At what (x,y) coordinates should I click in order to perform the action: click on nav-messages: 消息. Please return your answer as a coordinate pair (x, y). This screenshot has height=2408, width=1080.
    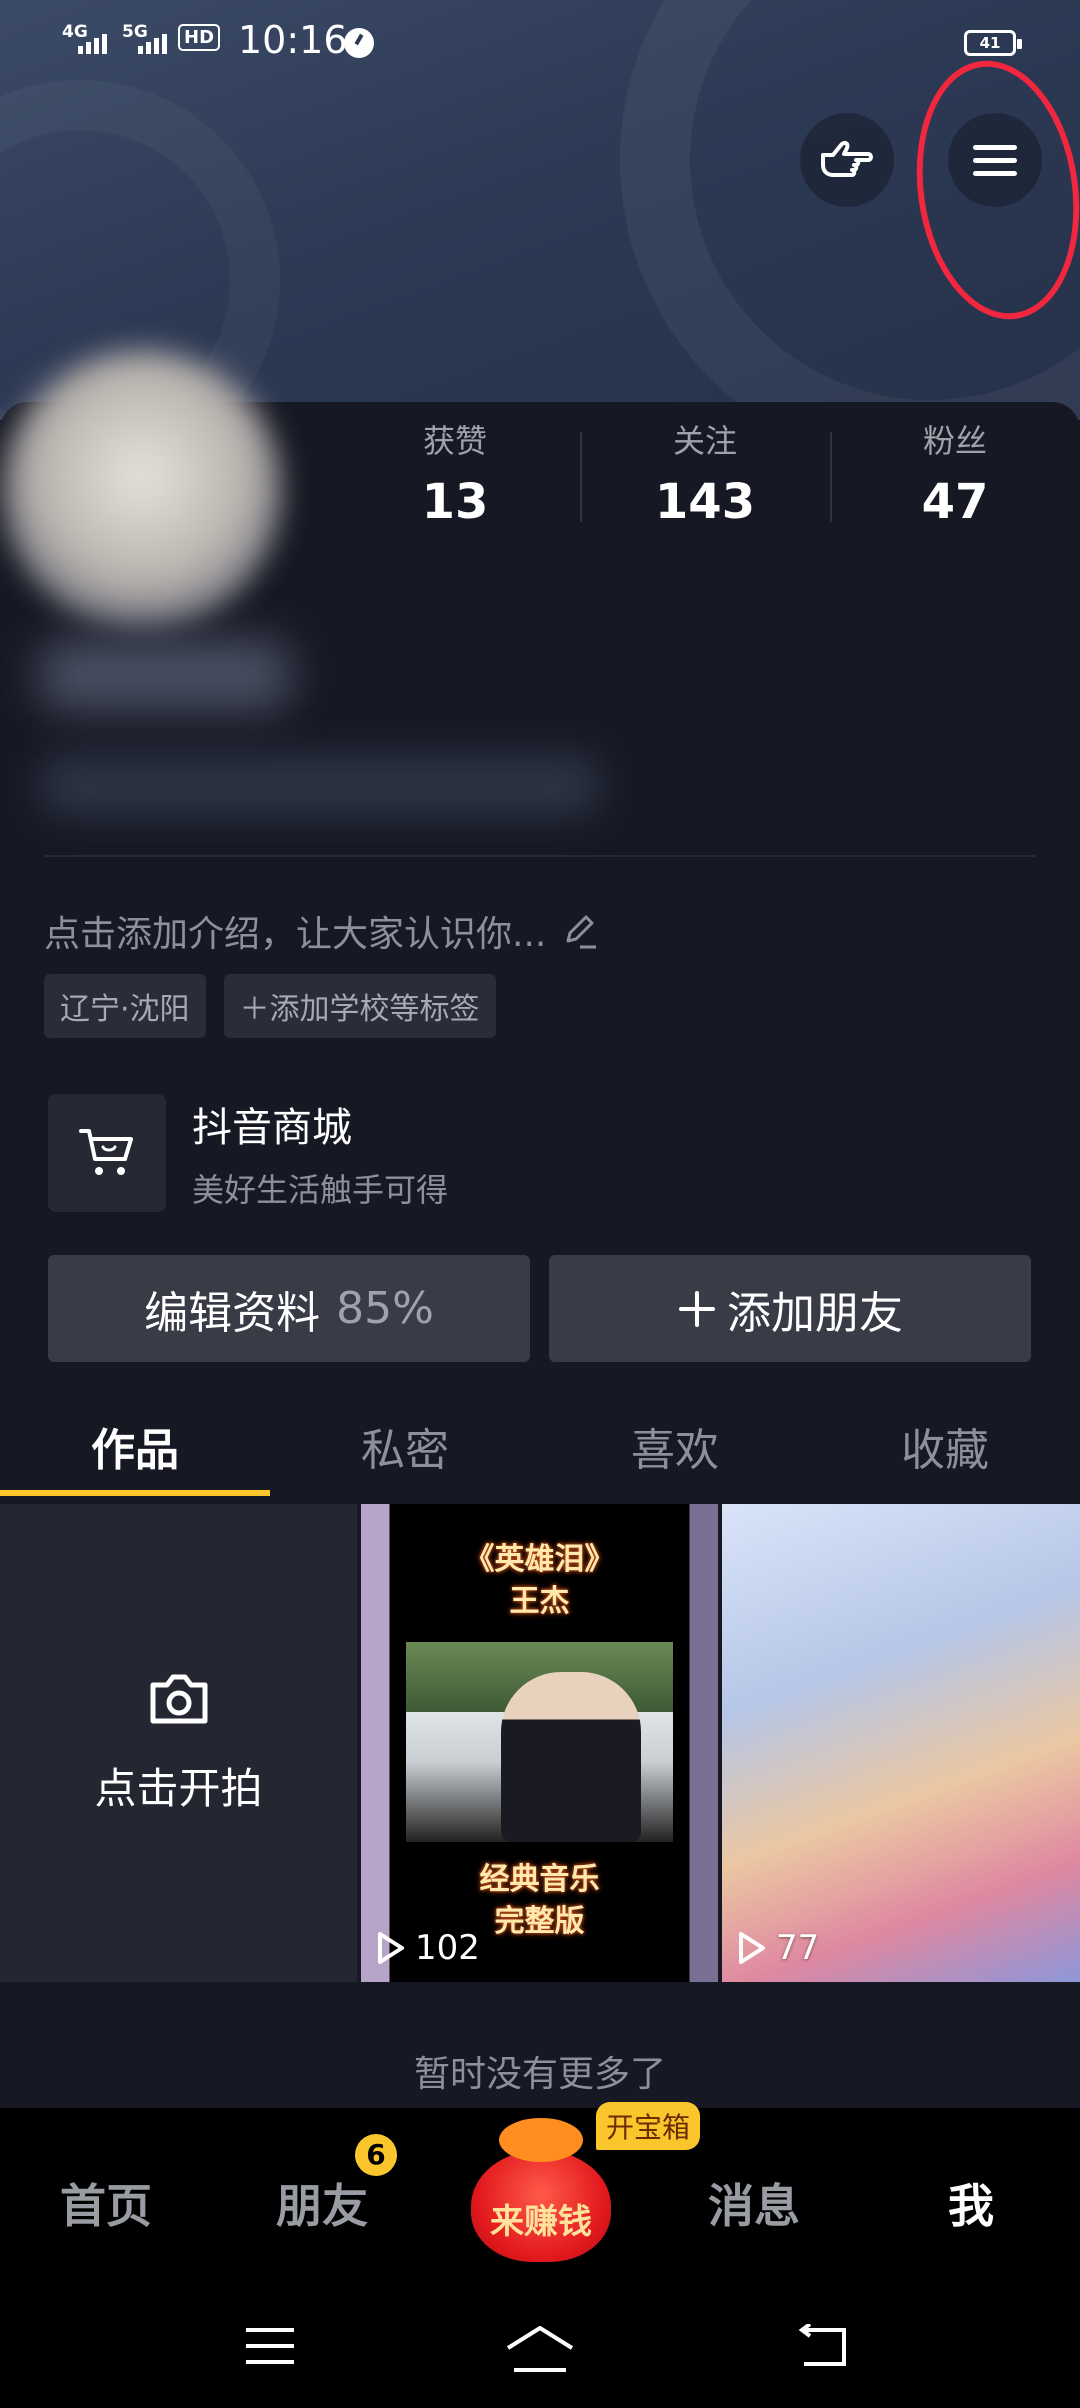
    Looking at the image, I should click on (754, 2203).